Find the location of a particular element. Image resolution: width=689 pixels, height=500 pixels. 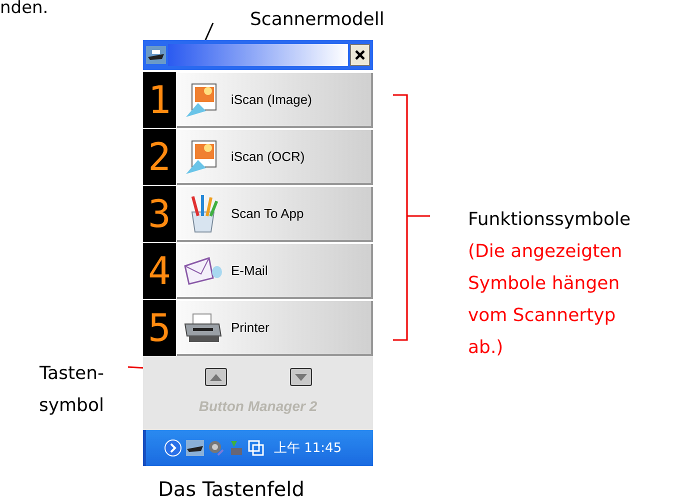

close-button is located at coordinates (360, 55).